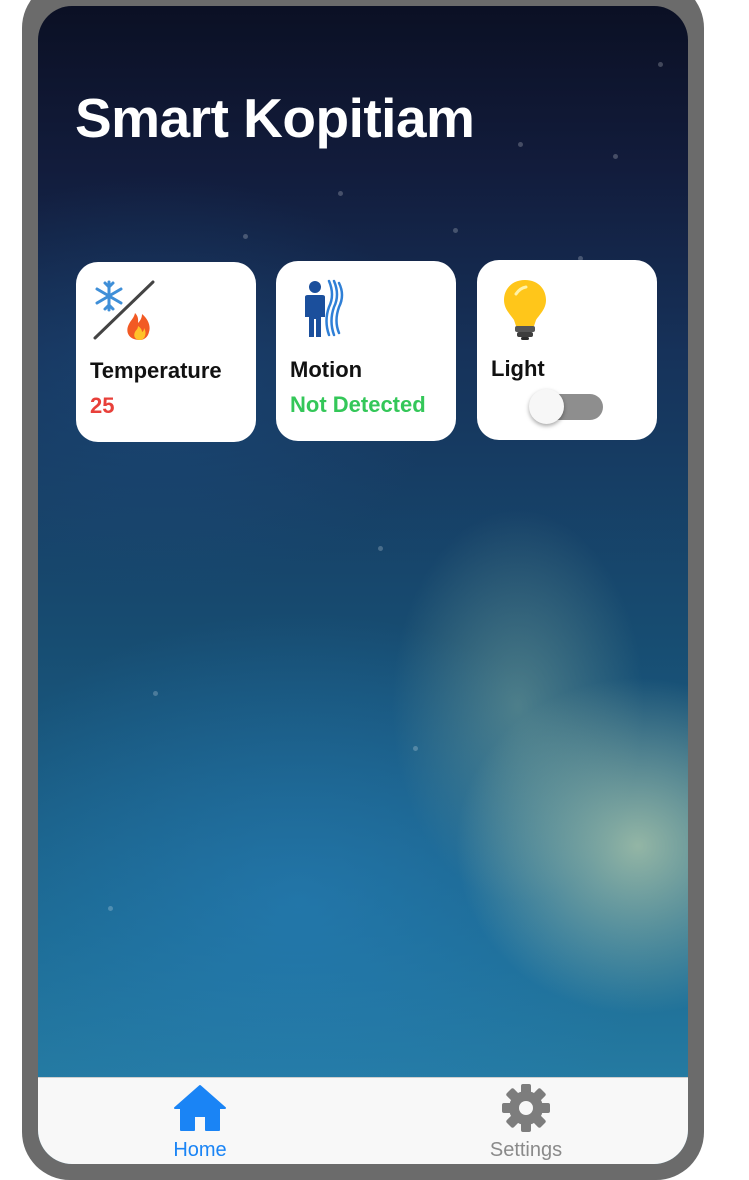 The image size is (749, 1180). What do you see at coordinates (102, 405) in the screenshot?
I see `temperature-value: 25` at bounding box center [102, 405].